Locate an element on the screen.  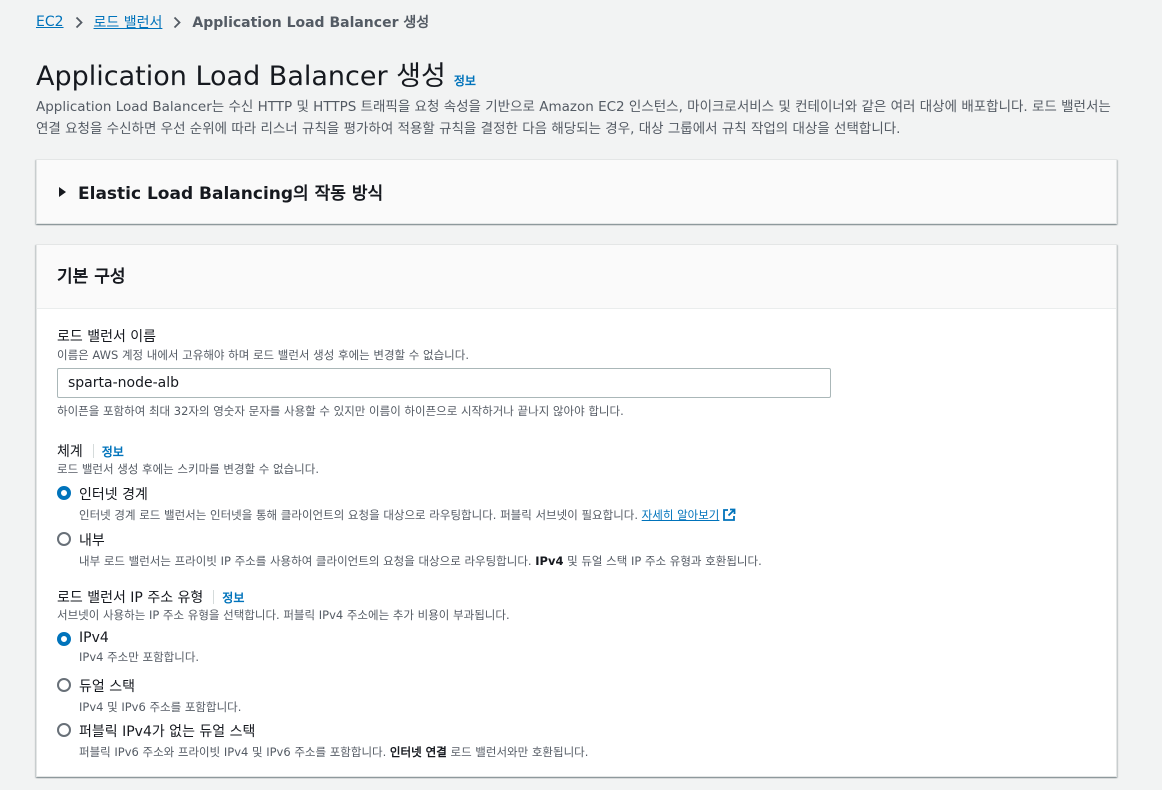
expander-header: Elastic Load Balancing의 작동 방식 is located at coordinates (221, 191).